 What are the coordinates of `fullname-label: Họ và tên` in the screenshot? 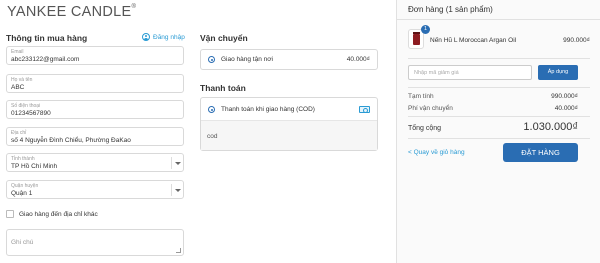 It's located at (22, 80).